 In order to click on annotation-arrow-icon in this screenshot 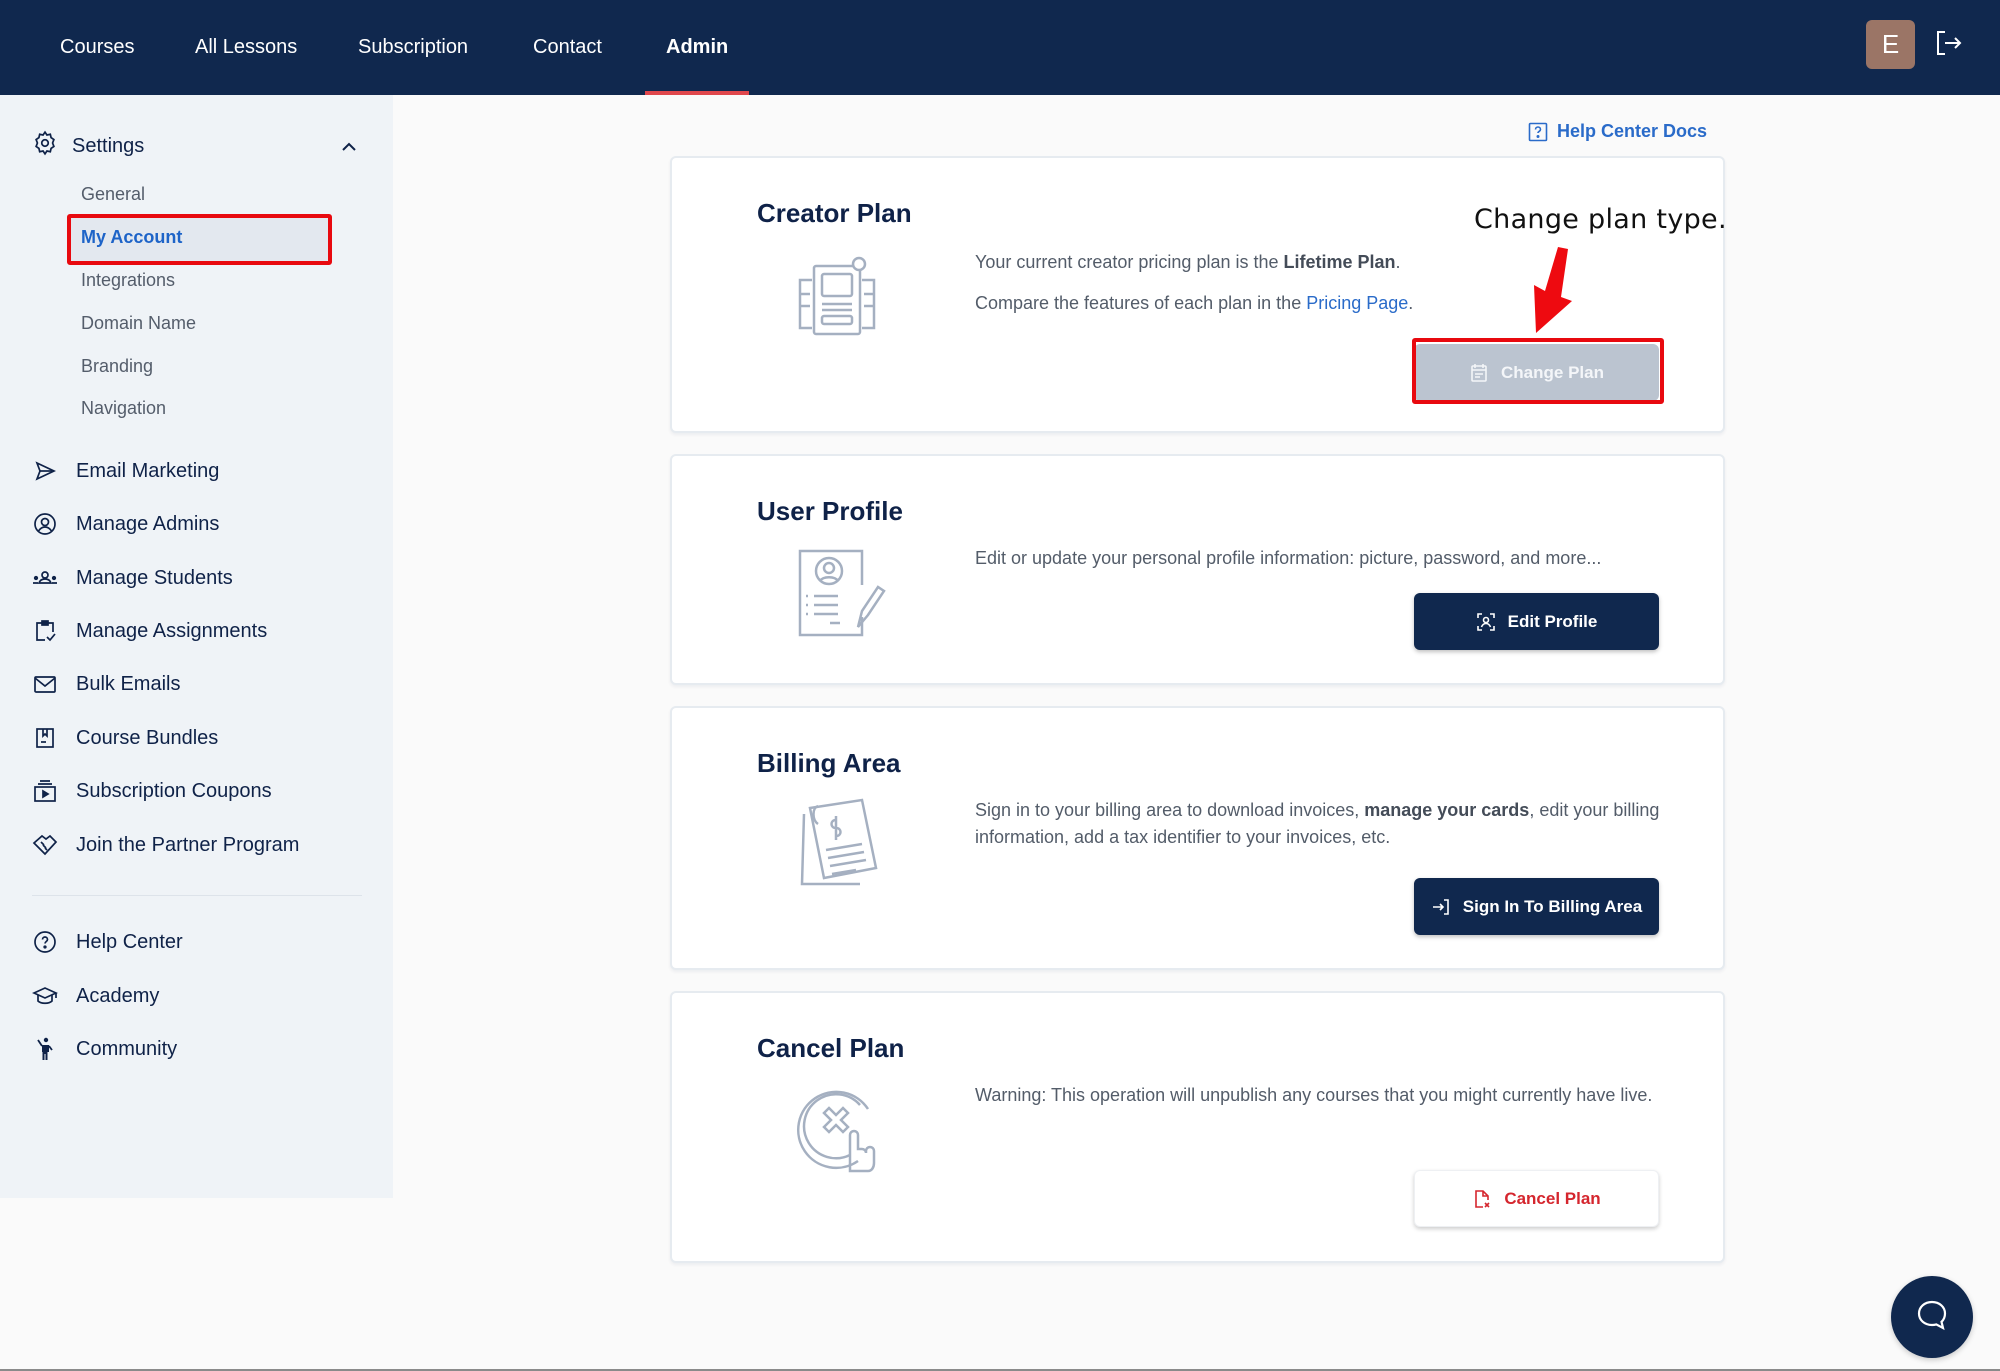, I will do `click(1553, 291)`.